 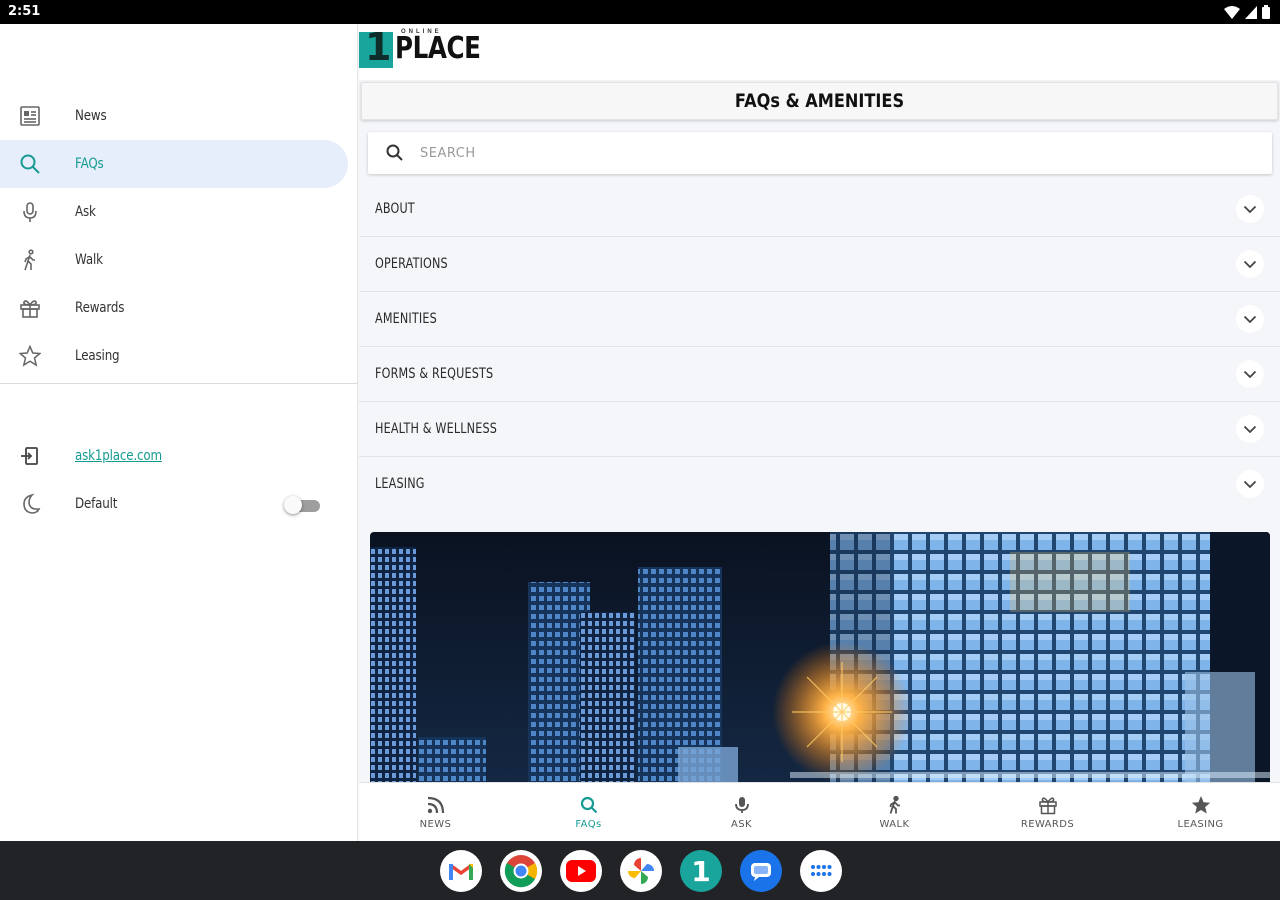 I want to click on bottom-navigation: NEWS FAQs ASK WALK REWARDS LEASING, so click(x=819, y=811).